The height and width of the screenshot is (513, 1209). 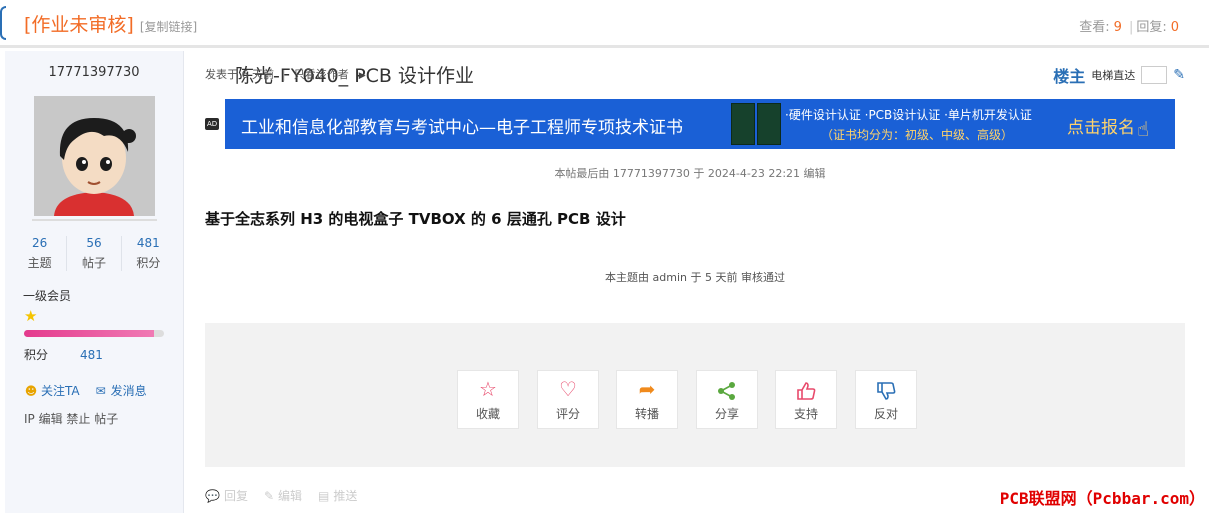 I want to click on star-icon: ★, so click(x=31, y=316).